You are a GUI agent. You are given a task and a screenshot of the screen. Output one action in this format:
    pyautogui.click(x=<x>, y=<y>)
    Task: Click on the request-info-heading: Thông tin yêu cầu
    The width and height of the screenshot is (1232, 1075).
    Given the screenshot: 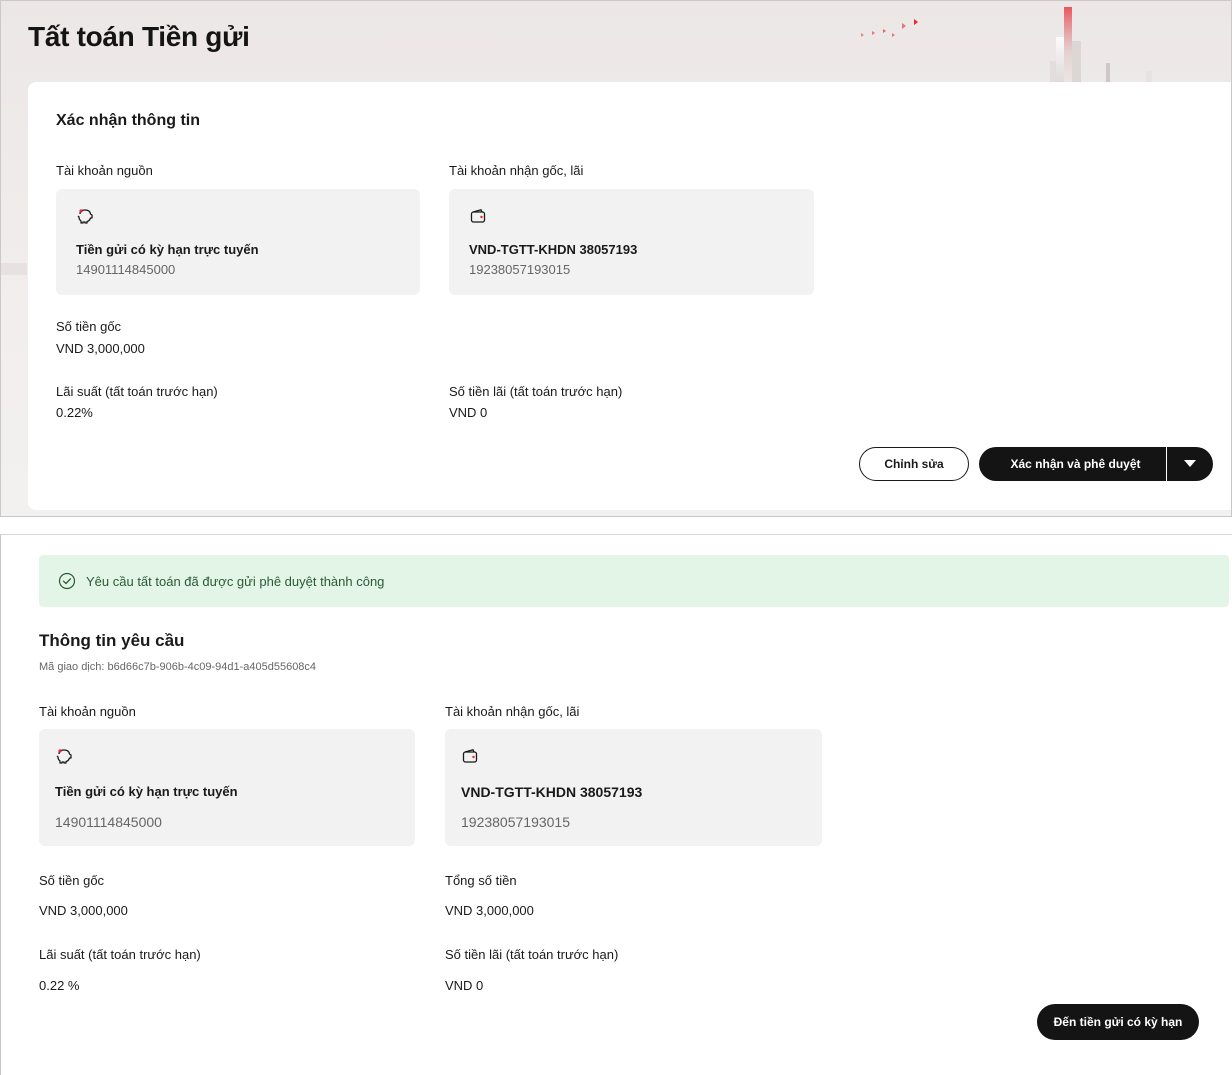 What is the action you would take?
    pyautogui.click(x=112, y=640)
    